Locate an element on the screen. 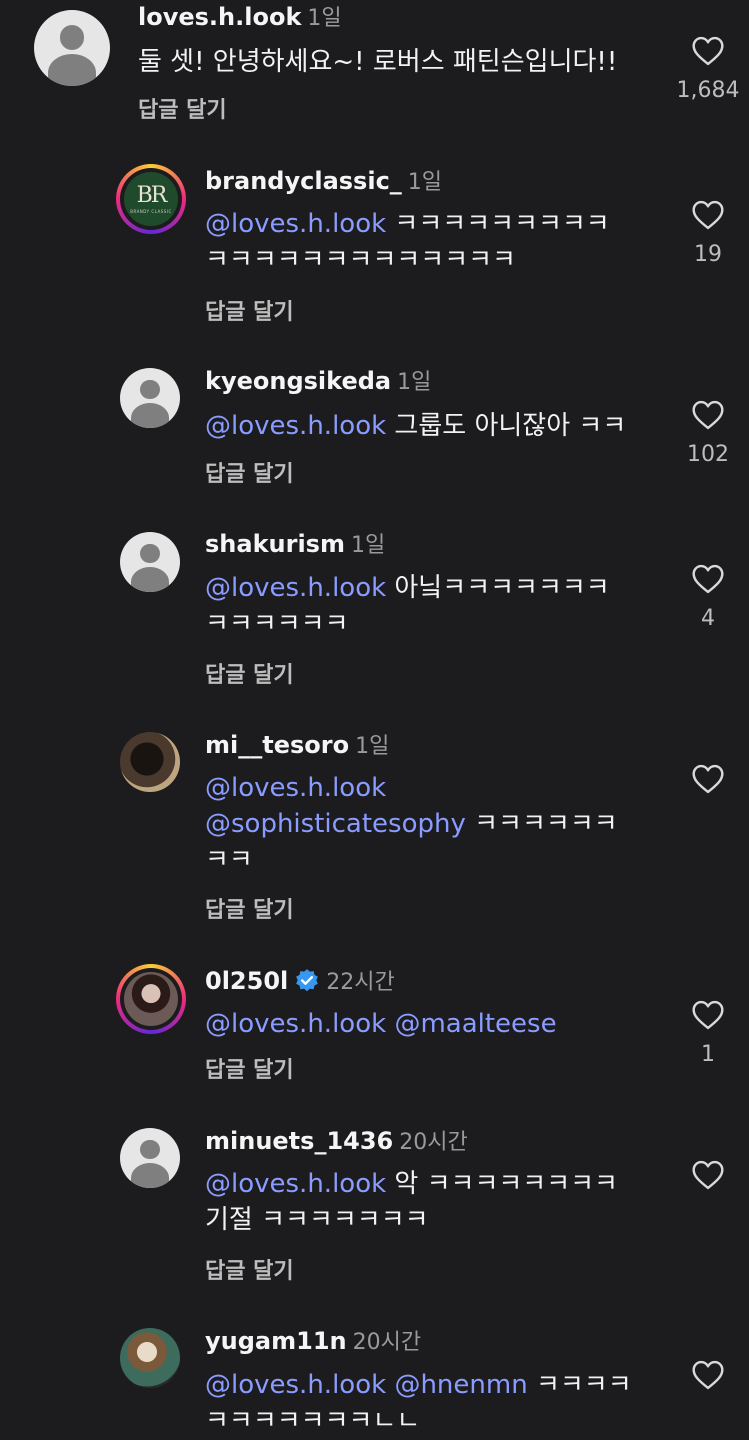  avatar: BR BRANDY CLASSIC is located at coordinates (151, 199).